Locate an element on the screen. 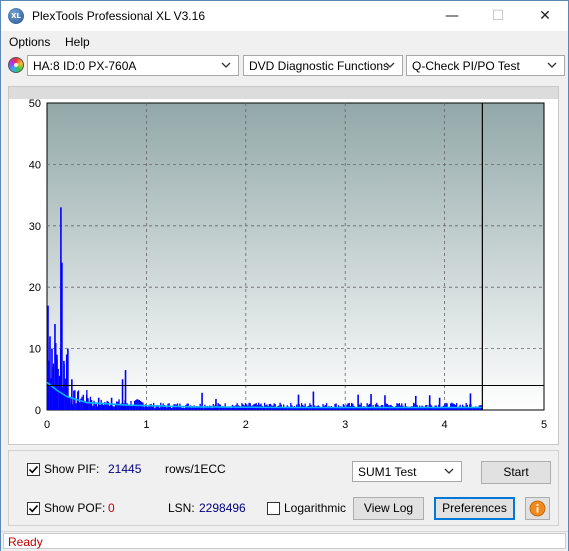  preferences-button: Preferences is located at coordinates (474, 508).